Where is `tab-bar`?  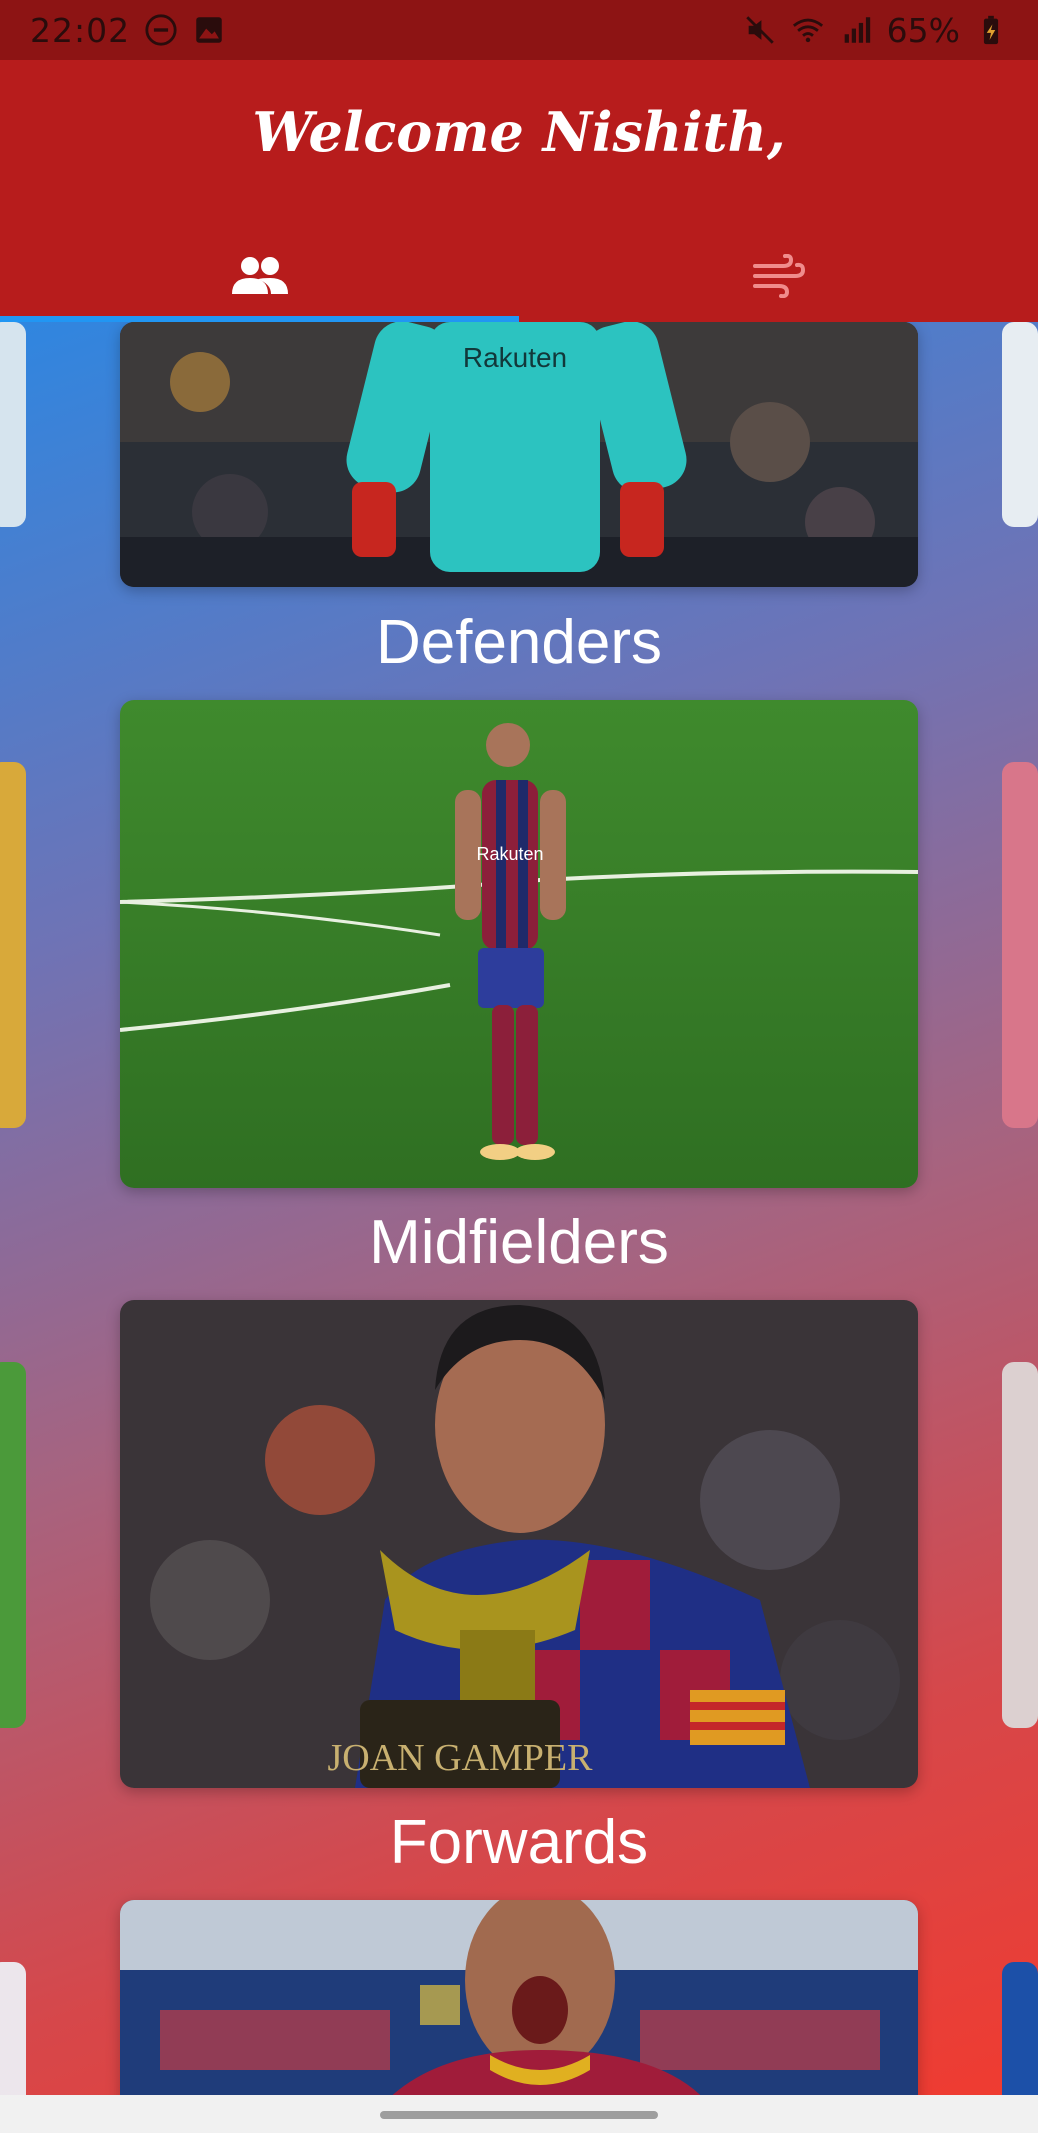 tab-bar is located at coordinates (519, 276).